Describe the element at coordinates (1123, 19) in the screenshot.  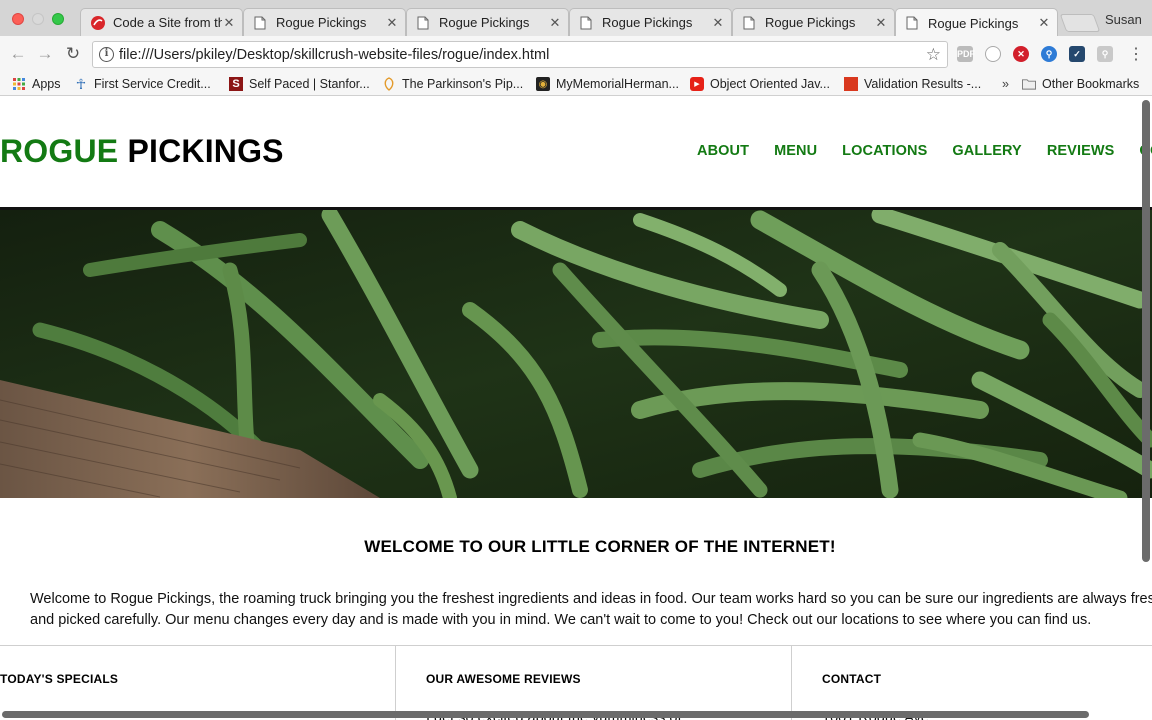
I see `profile-name: Susan` at that location.